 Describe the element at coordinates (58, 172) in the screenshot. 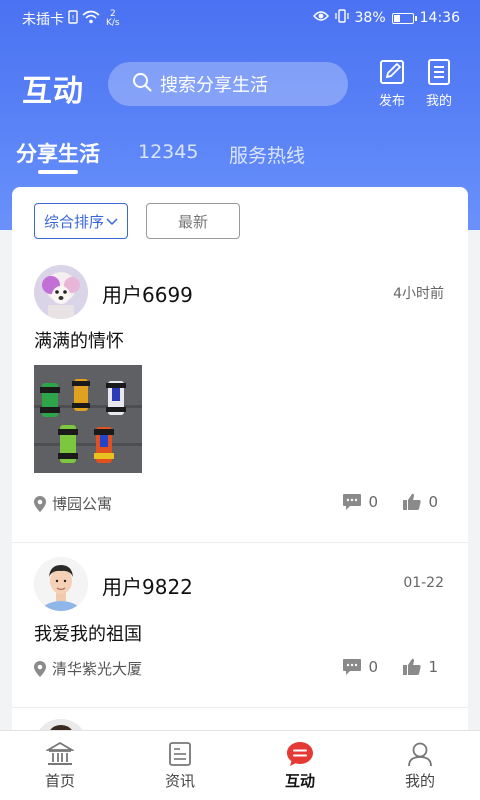

I see `tab-active-indicator` at that location.